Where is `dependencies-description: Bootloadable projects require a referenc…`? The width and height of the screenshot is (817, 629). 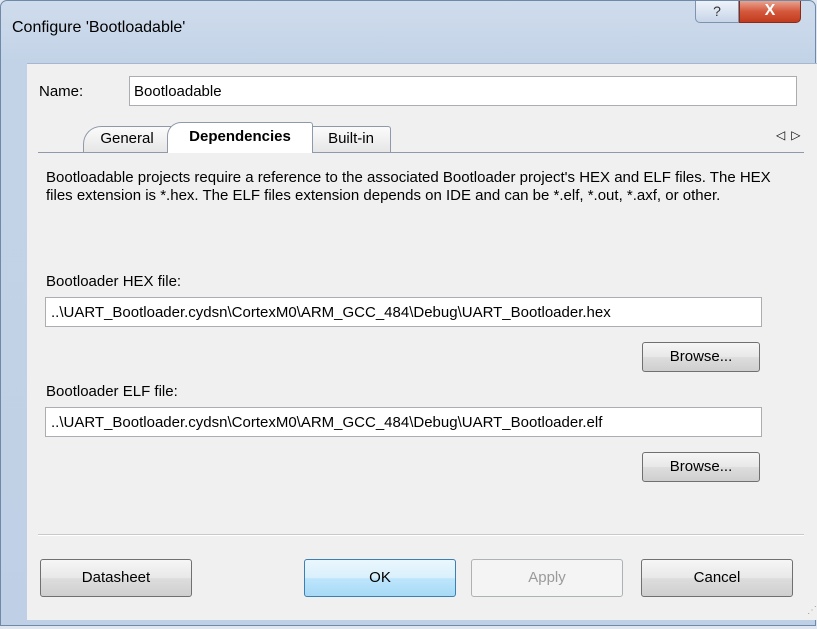 dependencies-description: Bootloadable projects require a referenc… is located at coordinates (408, 186).